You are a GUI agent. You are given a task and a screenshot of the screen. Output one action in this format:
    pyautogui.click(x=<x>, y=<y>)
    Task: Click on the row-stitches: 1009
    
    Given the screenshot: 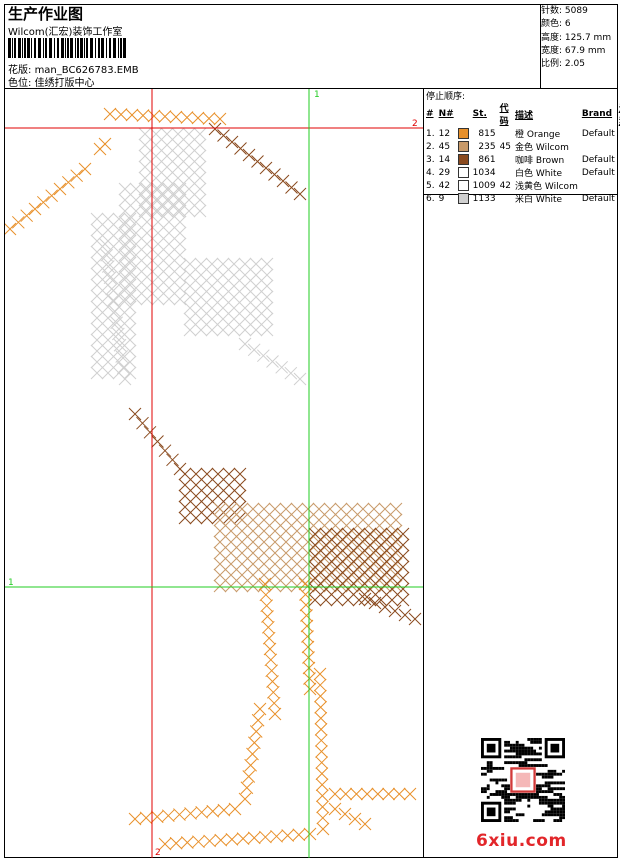 What is the action you would take?
    pyautogui.click(x=484, y=185)
    